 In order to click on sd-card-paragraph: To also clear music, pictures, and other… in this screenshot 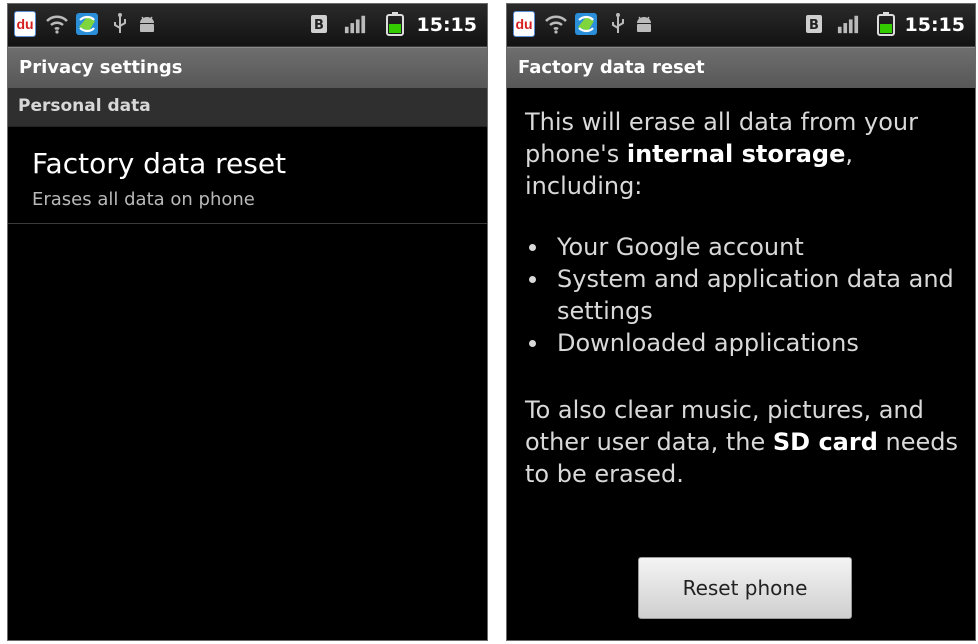, I will do `click(745, 442)`.